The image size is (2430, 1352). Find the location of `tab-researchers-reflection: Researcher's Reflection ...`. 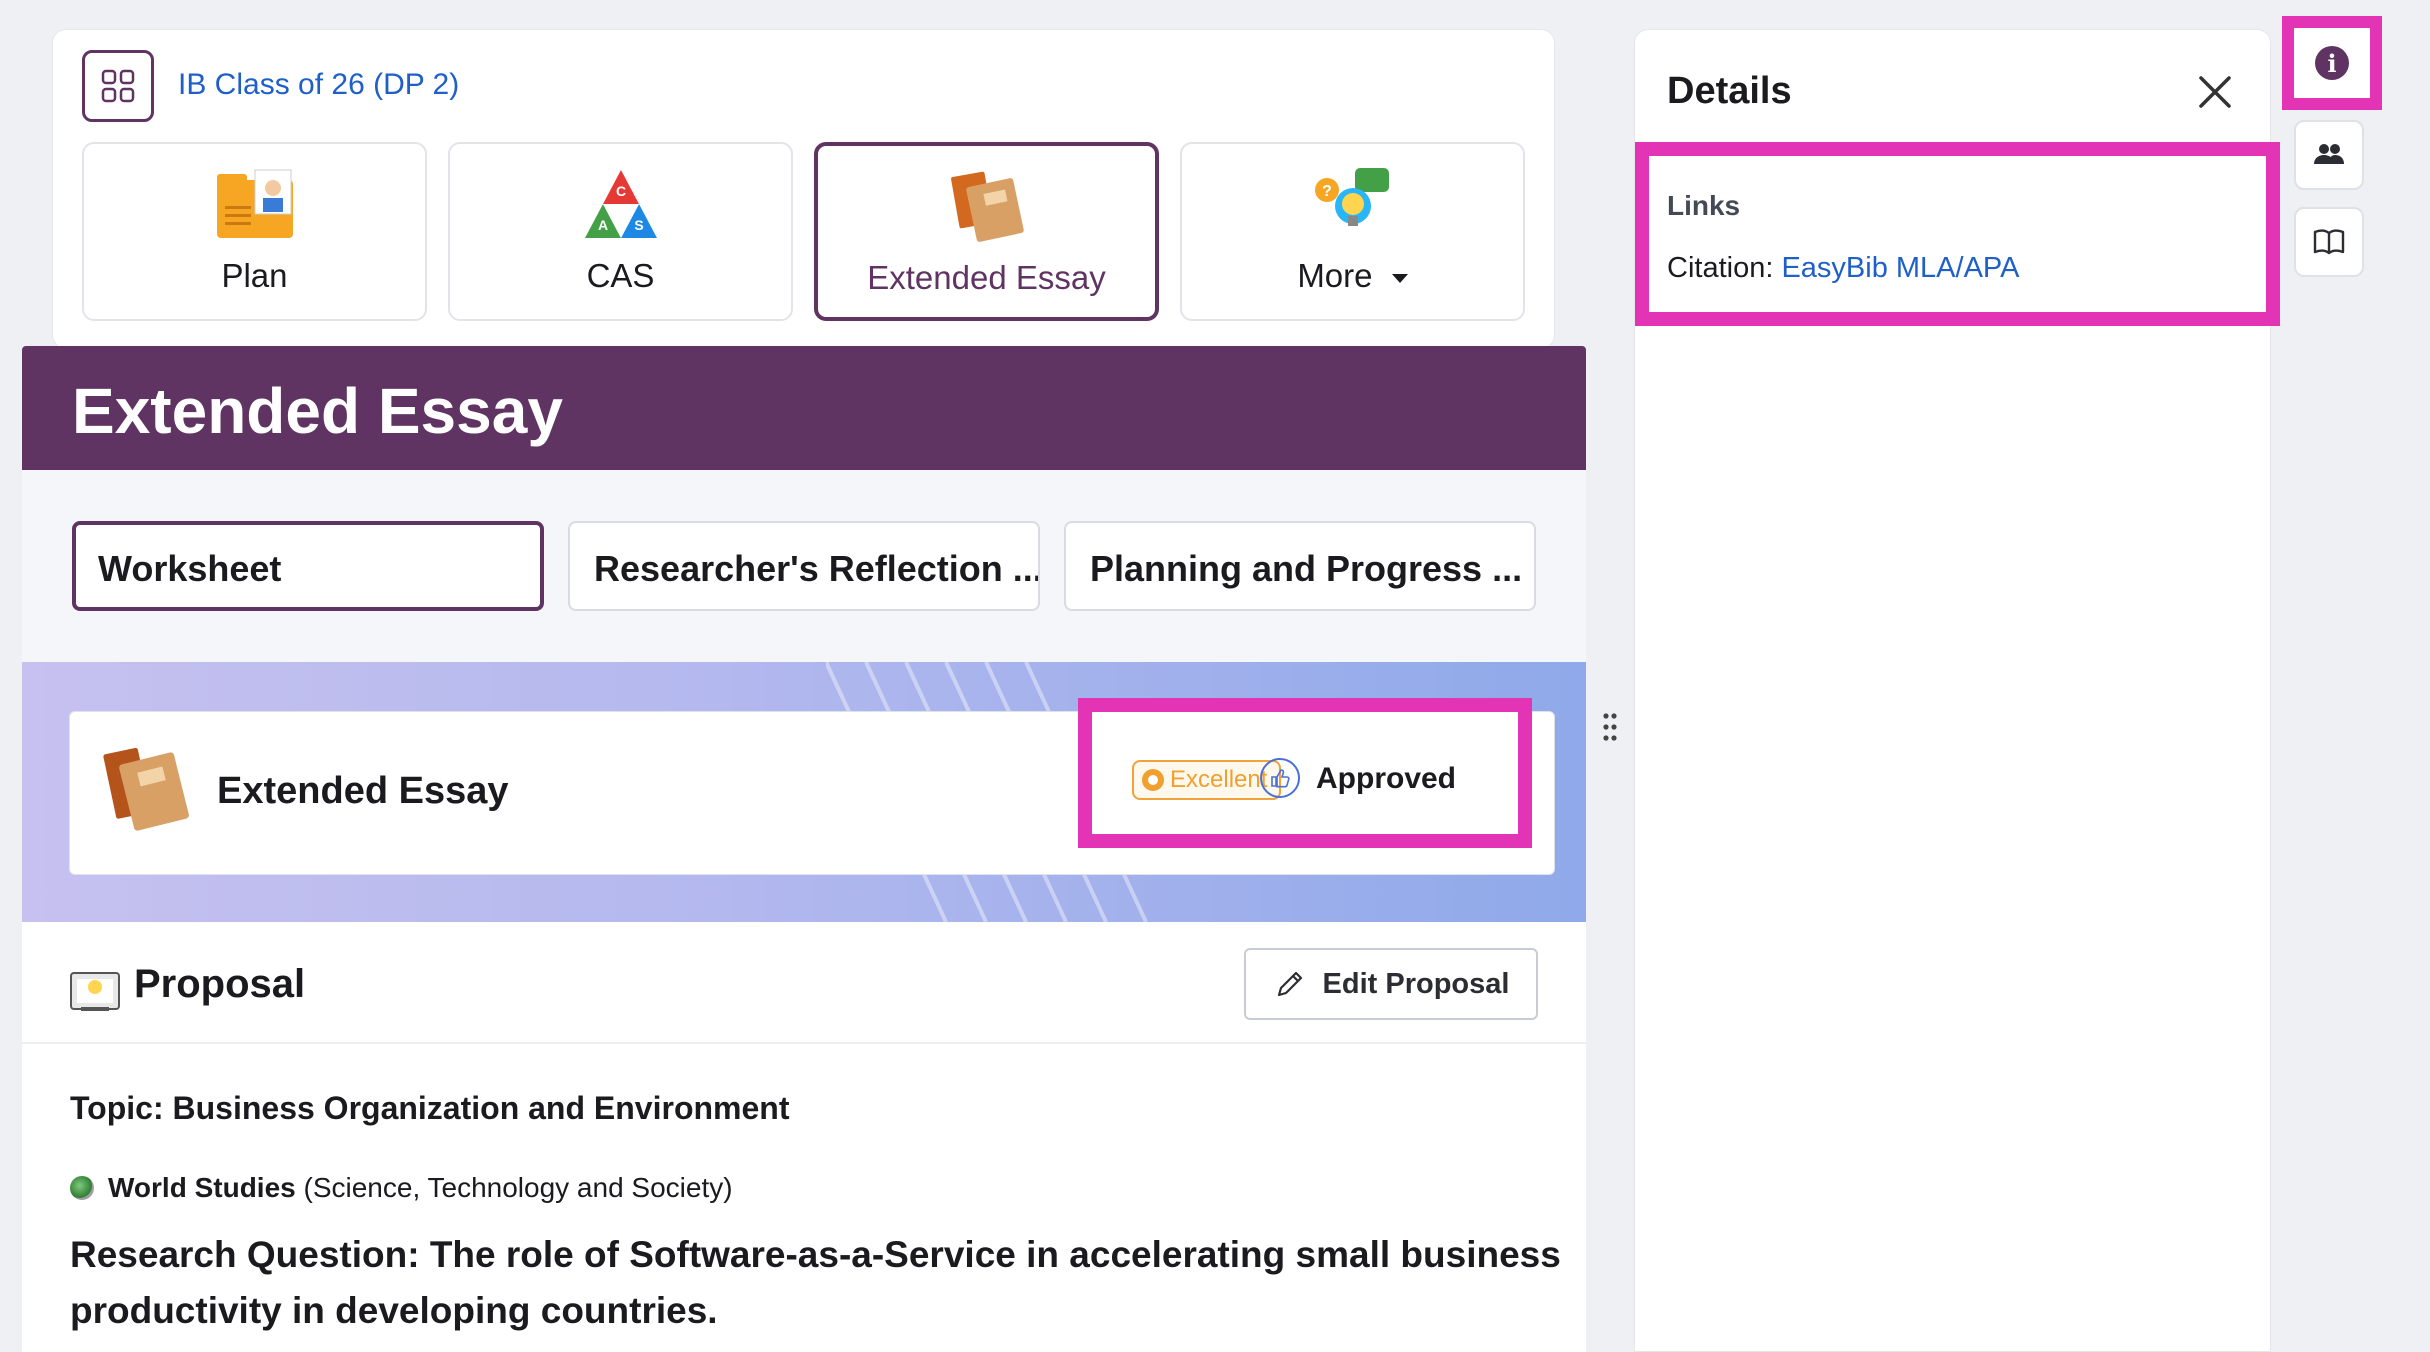

tab-researchers-reflection: Researcher's Reflection ... is located at coordinates (804, 566).